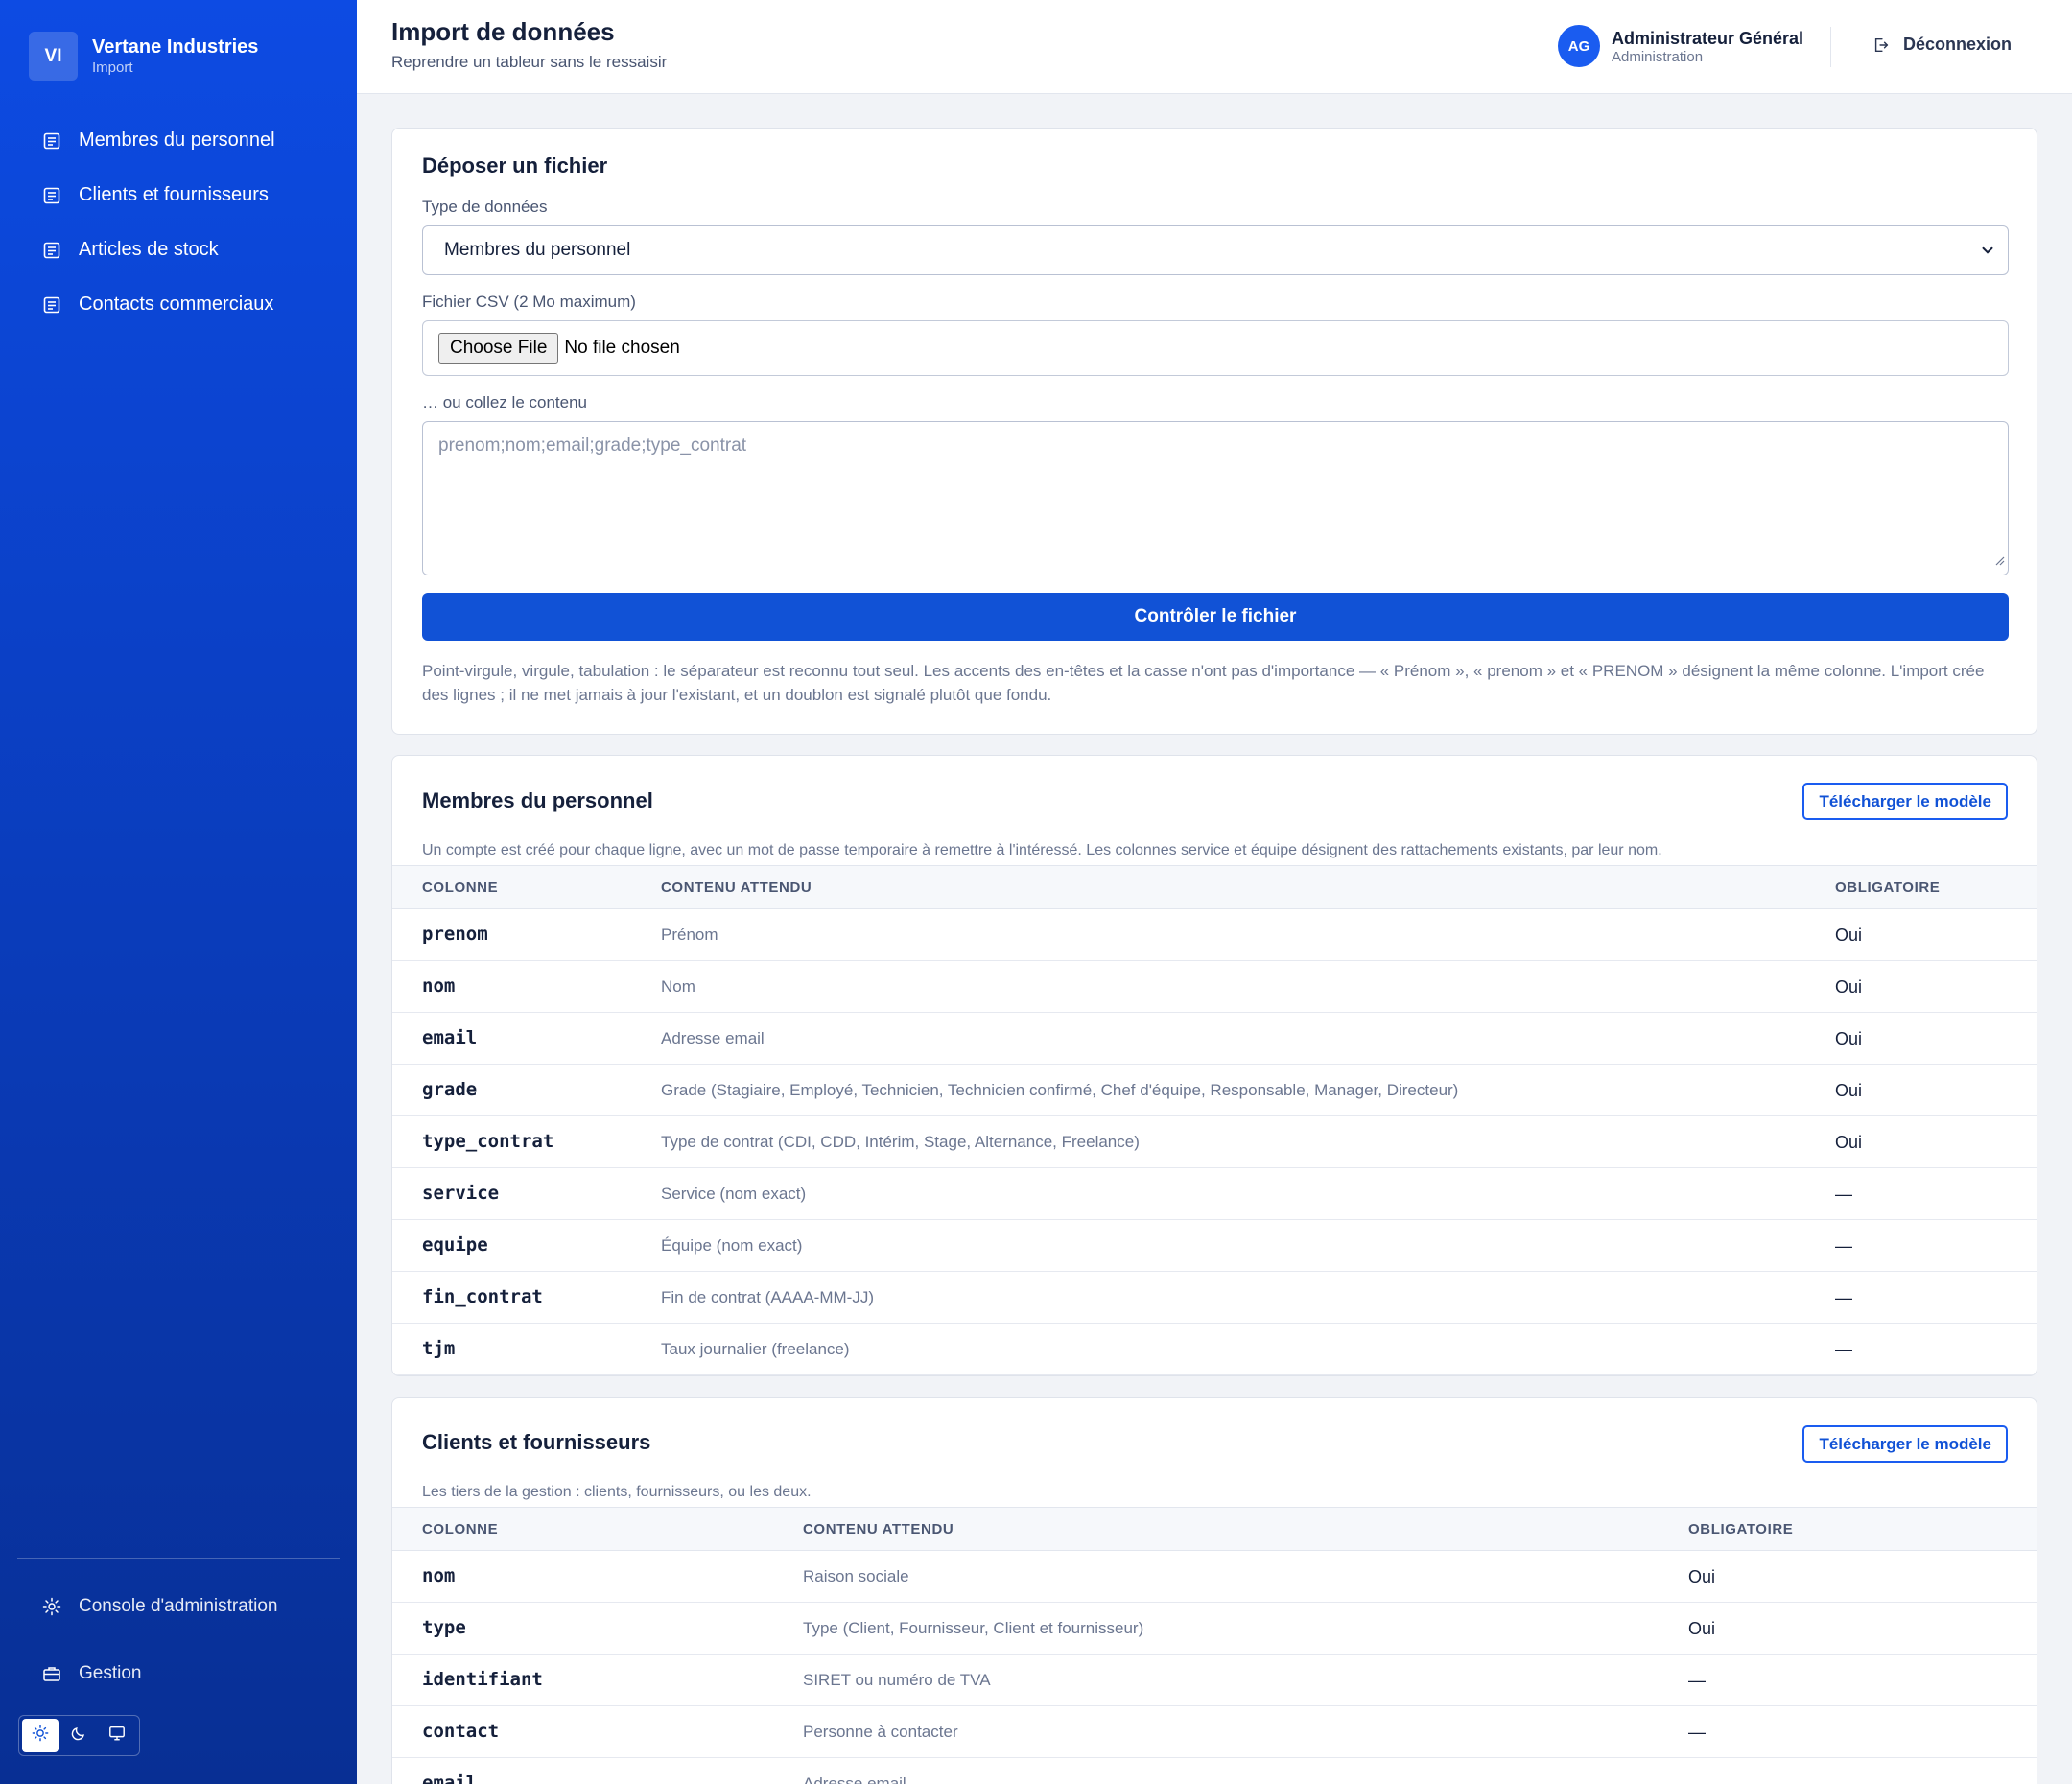 This screenshot has width=2072, height=1784. Describe the element at coordinates (755, 1349) in the screenshot. I see `column-description-cell: Taux journalier (freelance)` at that location.